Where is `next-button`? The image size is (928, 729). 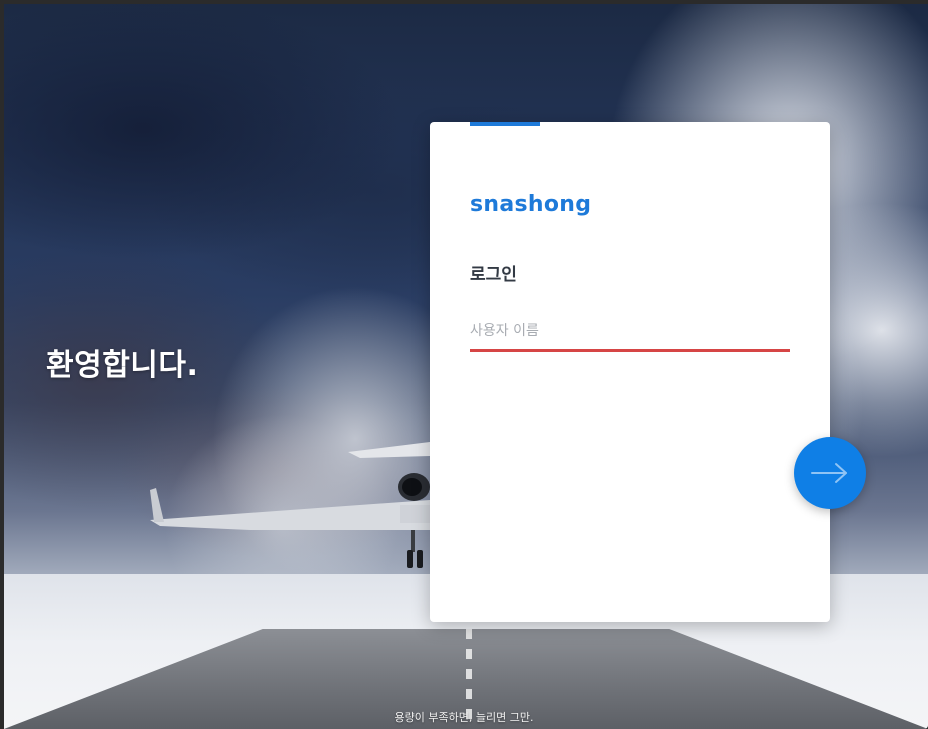
next-button is located at coordinates (830, 473).